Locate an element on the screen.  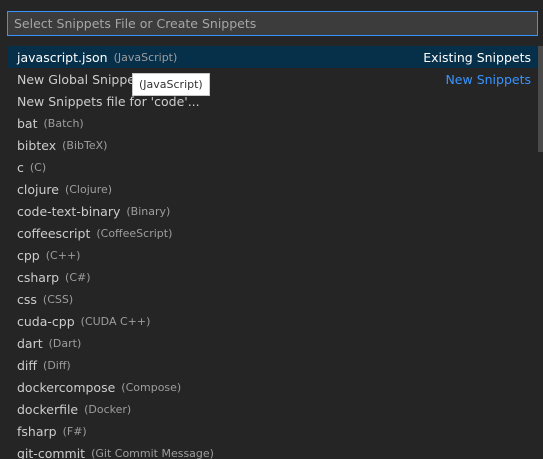
list-item: c (C) is located at coordinates (272, 167).